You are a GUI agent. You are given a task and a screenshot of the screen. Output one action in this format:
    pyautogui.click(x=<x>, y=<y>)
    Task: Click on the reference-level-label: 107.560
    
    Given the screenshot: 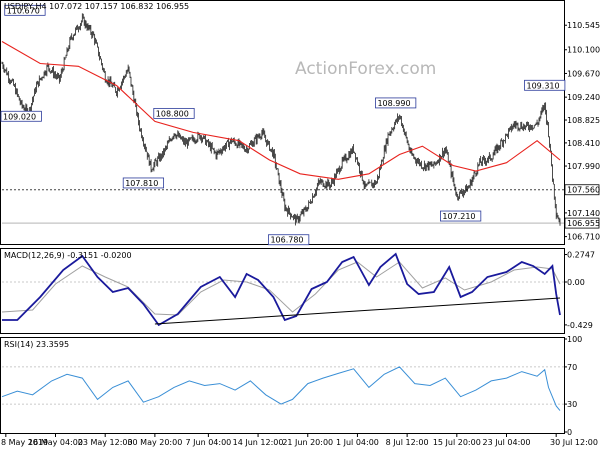 What is the action you would take?
    pyautogui.click(x=583, y=190)
    